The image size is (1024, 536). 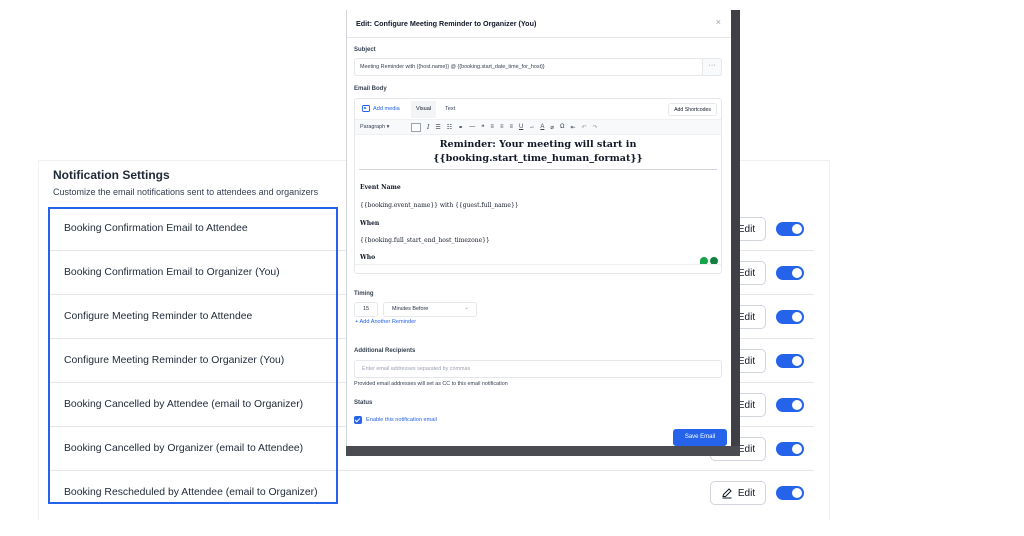 What do you see at coordinates (370, 89) in the screenshot?
I see `email-body-label: Email Body` at bounding box center [370, 89].